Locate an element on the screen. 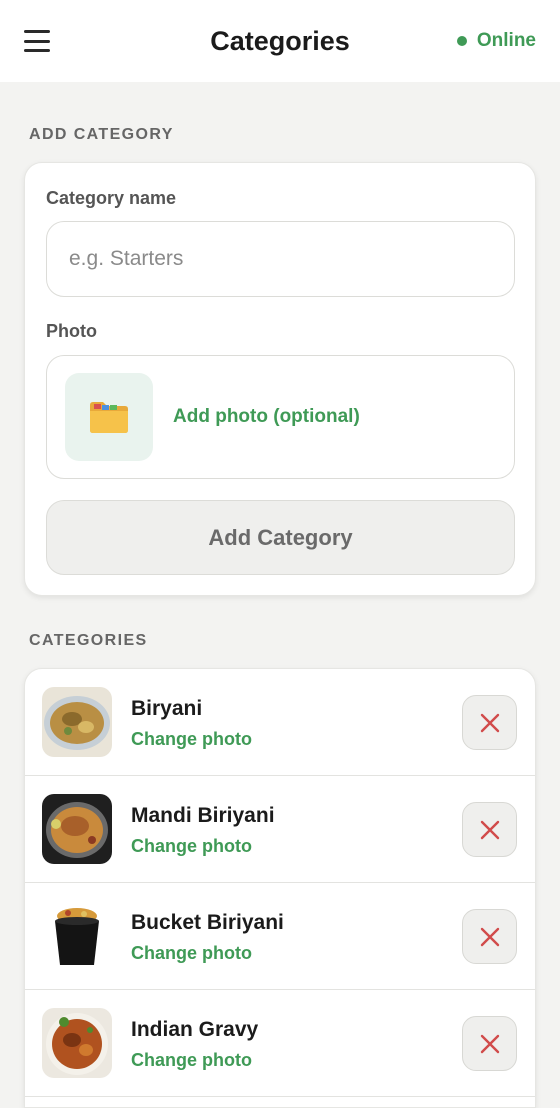 Image resolution: width=560 pixels, height=1108 pixels. category-row: Bucket Biriyani Change photo is located at coordinates (280, 936).